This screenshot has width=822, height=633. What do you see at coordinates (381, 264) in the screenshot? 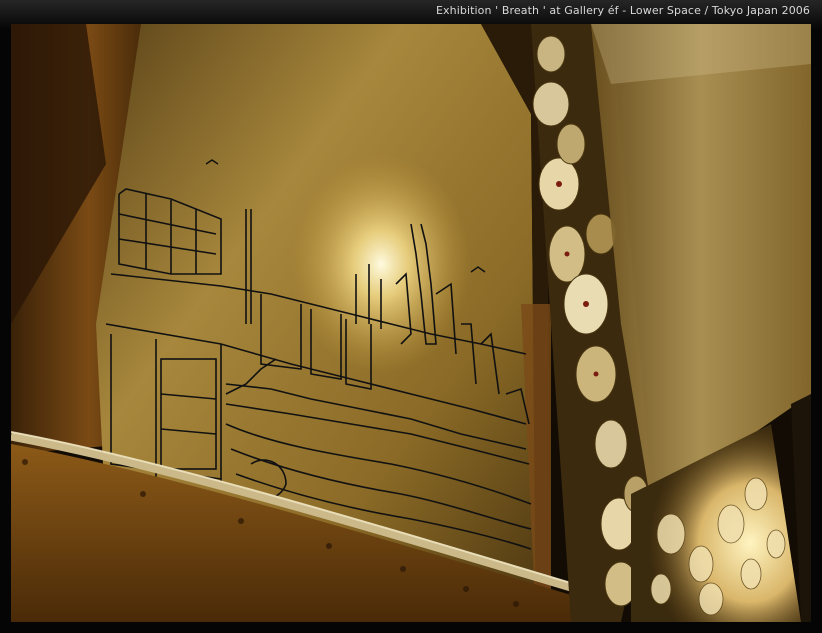
I see `spotlight-highlight` at bounding box center [381, 264].